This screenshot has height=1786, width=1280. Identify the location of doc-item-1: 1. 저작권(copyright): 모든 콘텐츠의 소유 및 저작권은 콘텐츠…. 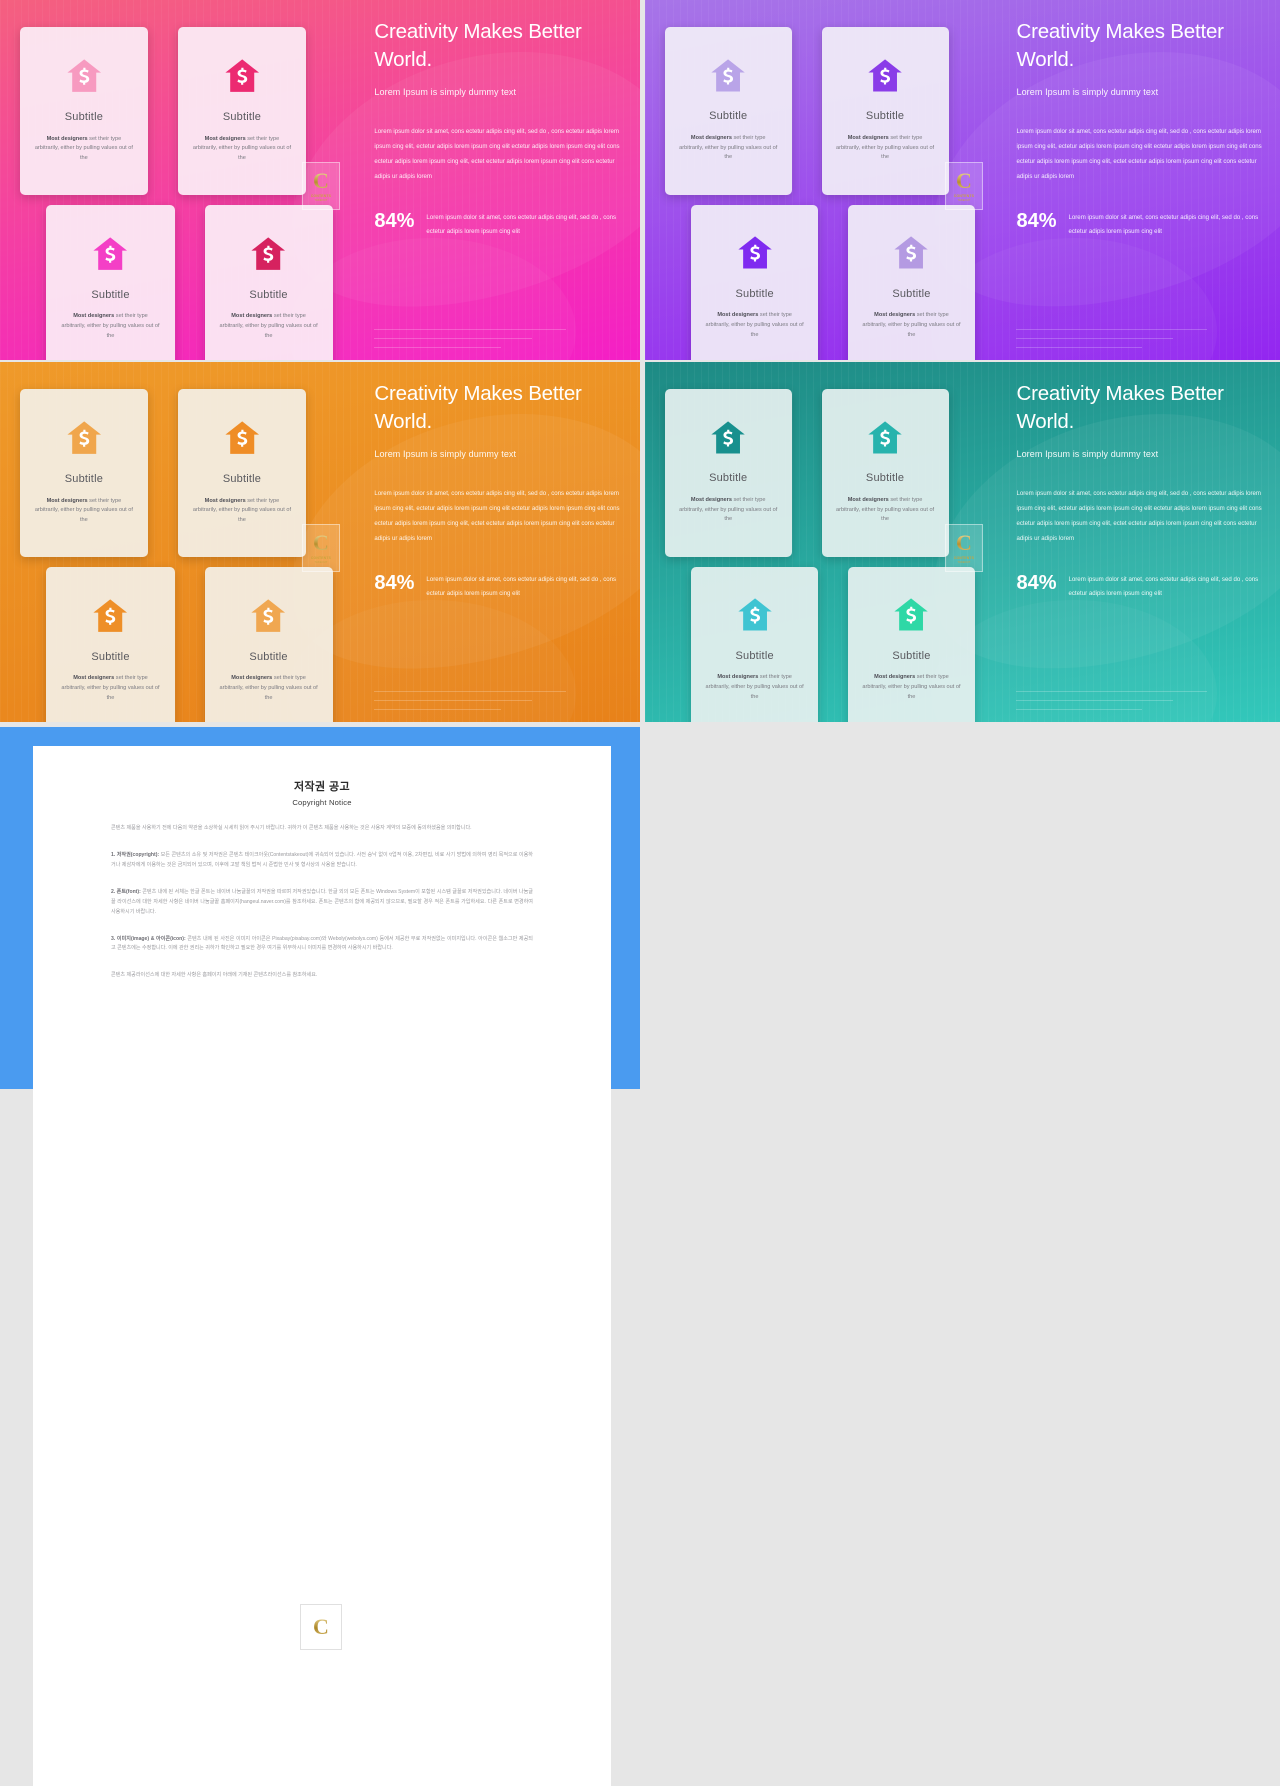
(322, 861).